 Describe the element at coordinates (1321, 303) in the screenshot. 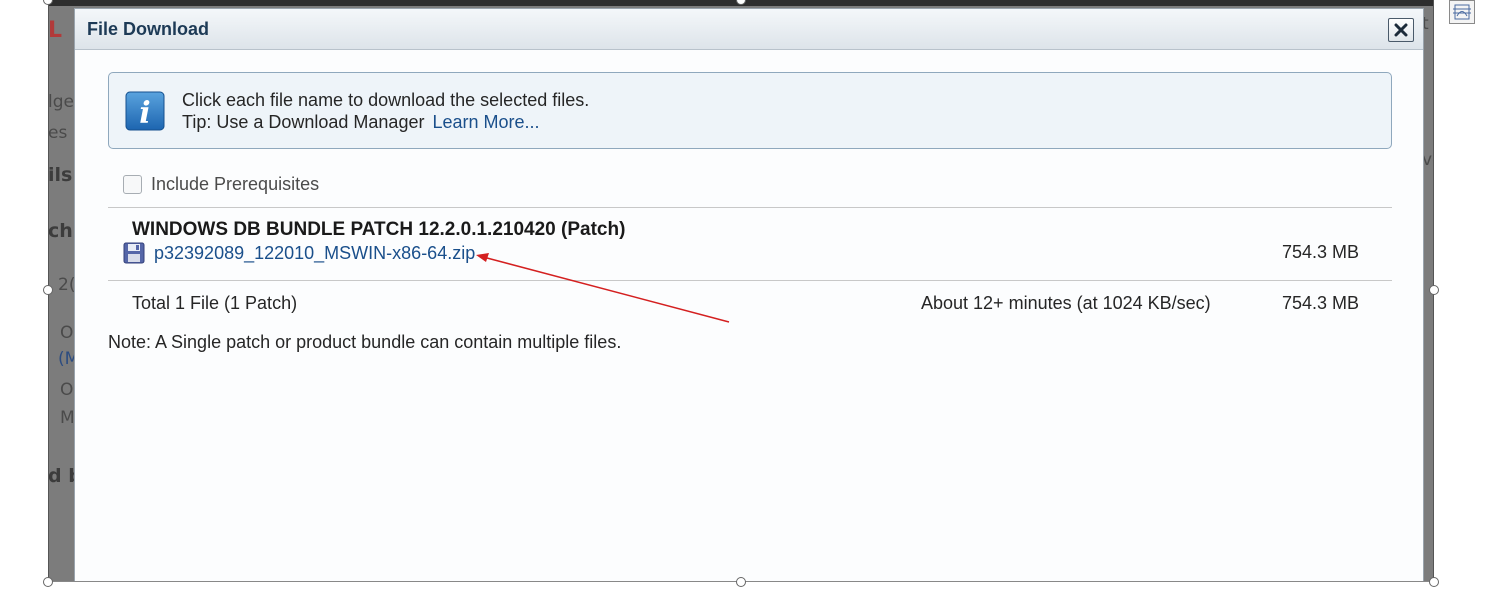

I see `total-size: 754.3 MB` at that location.